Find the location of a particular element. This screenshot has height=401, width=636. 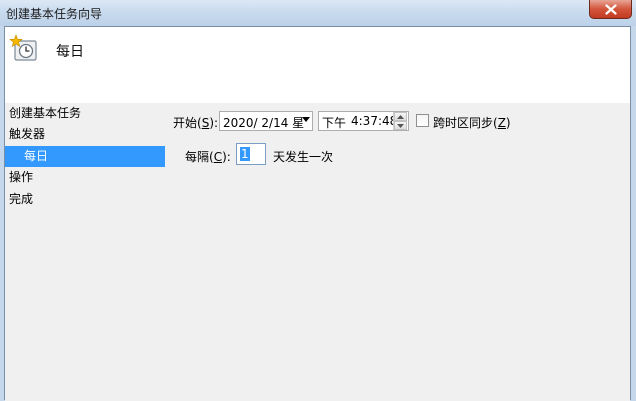

time-spinner is located at coordinates (400, 121).